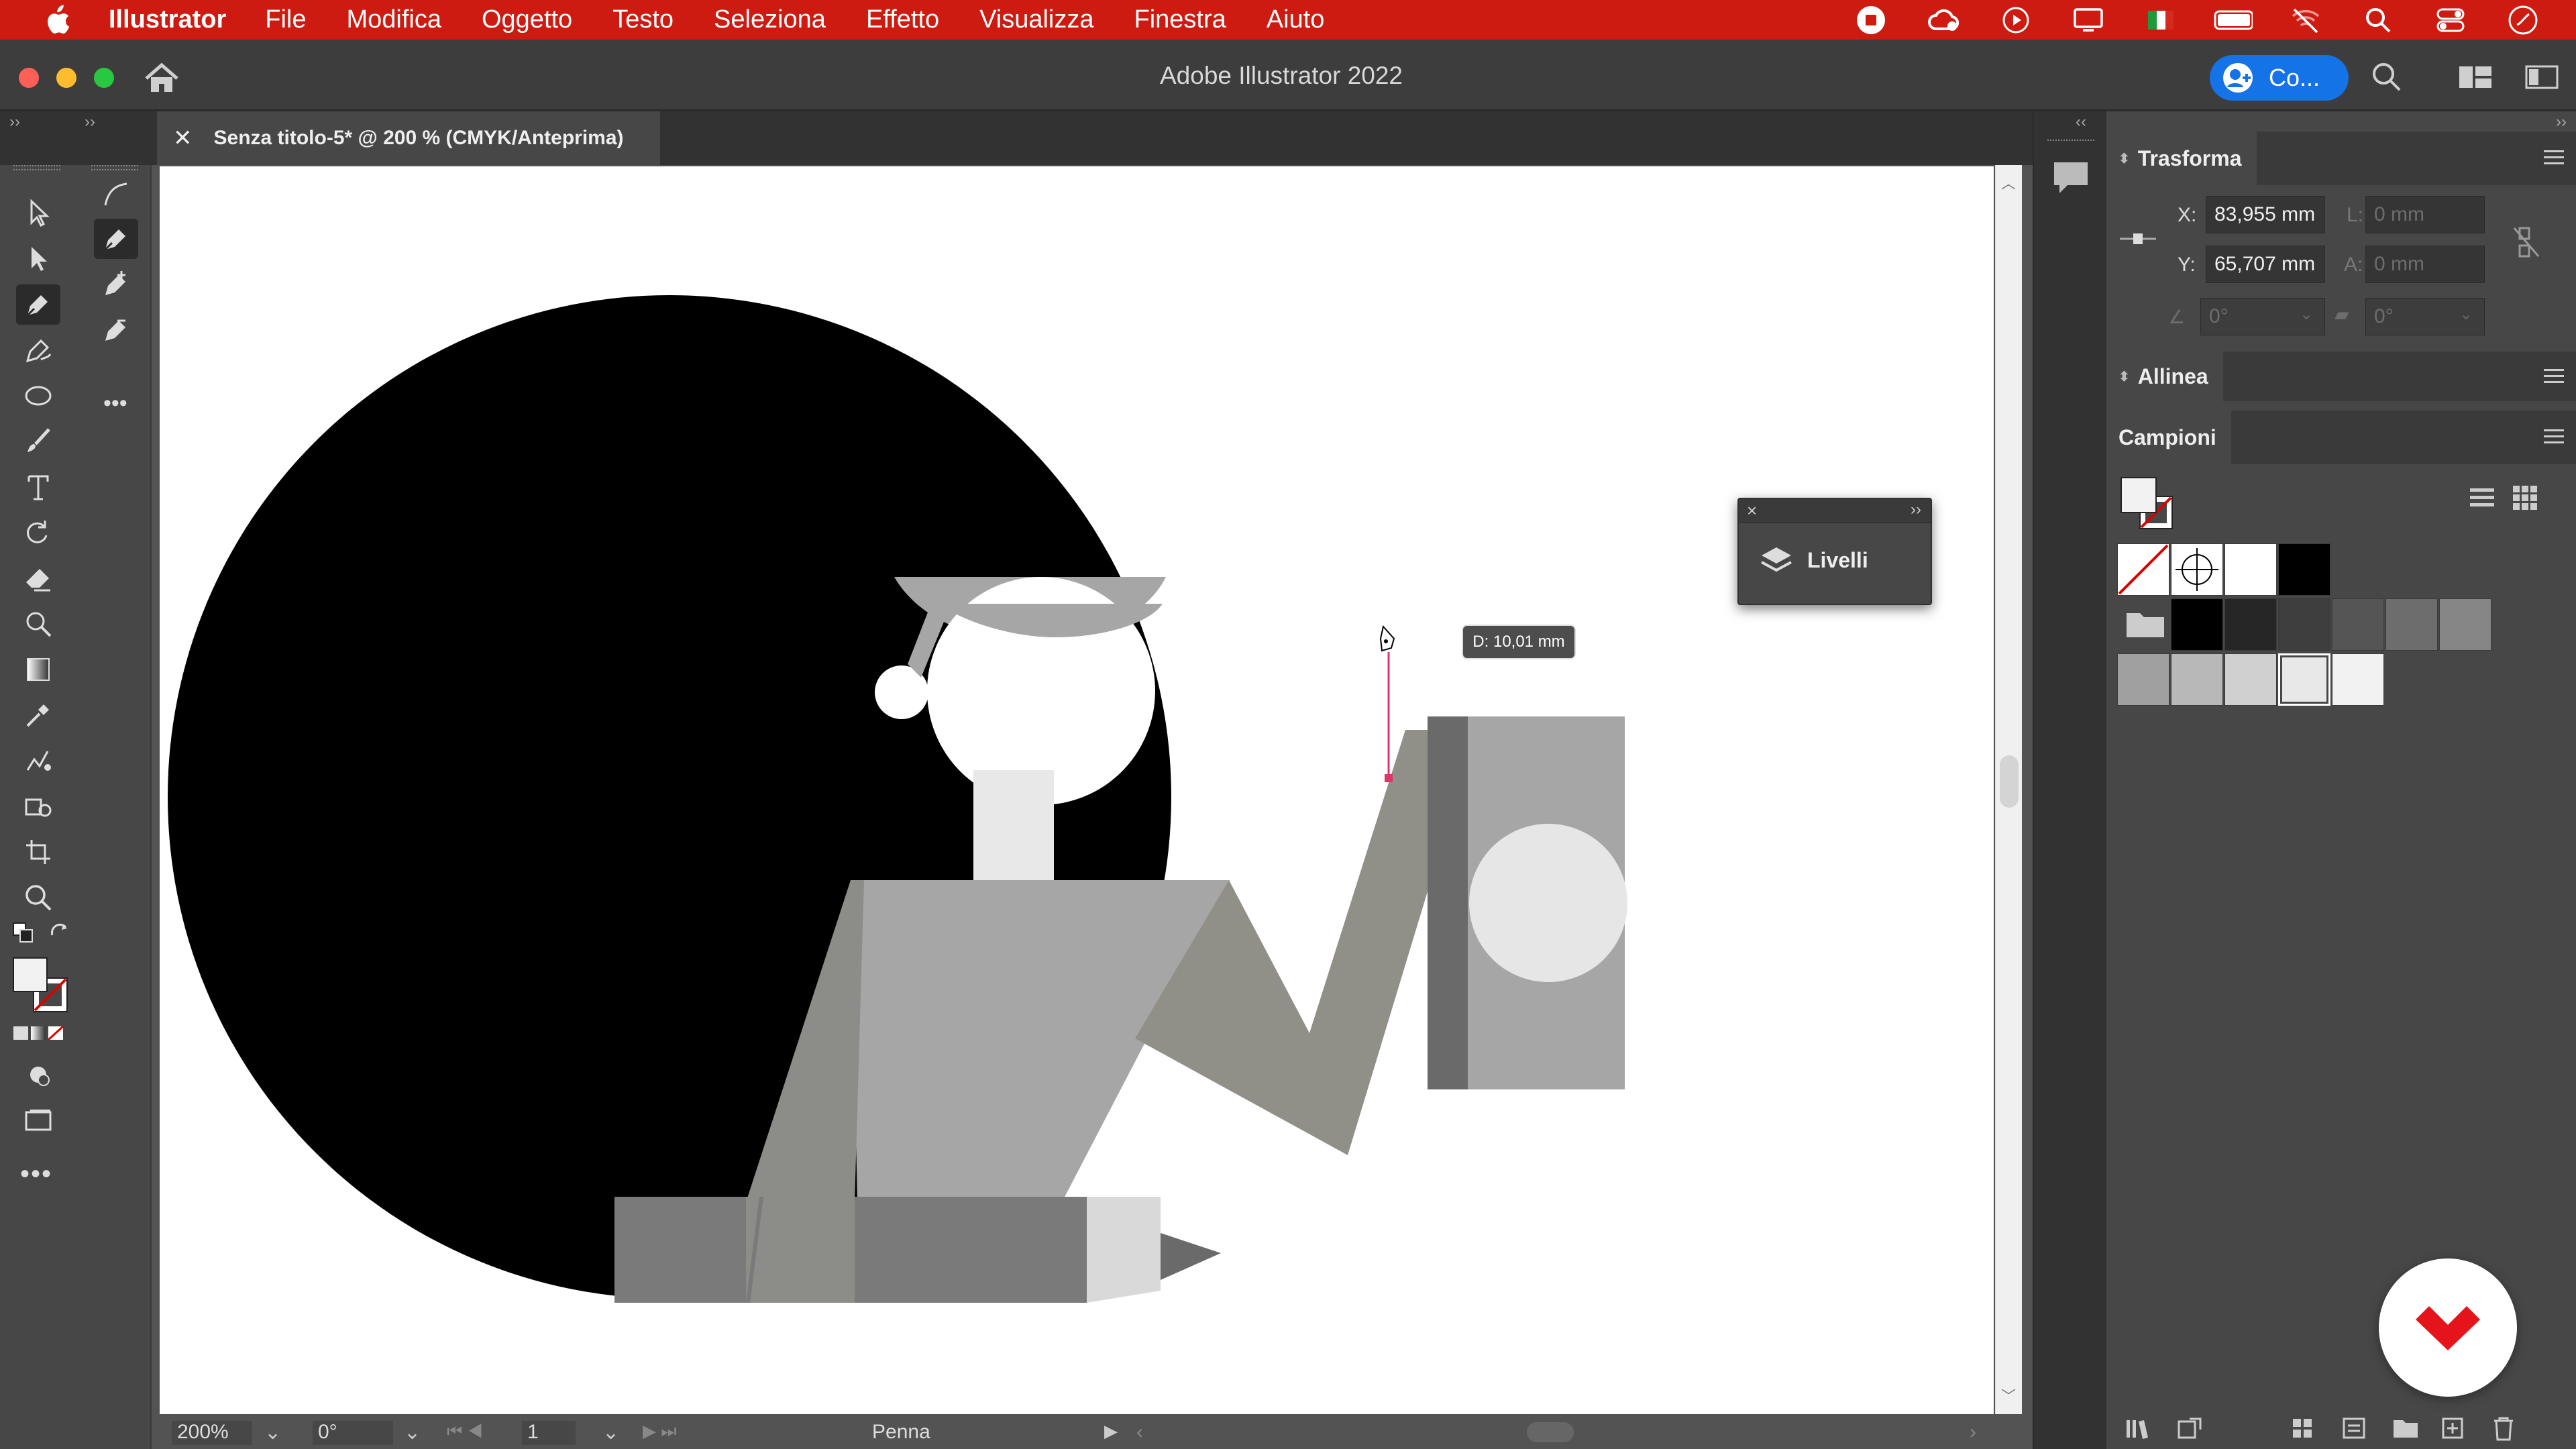  Describe the element at coordinates (116, 284) in the screenshot. I see `add-anchor-tool-icon` at that location.